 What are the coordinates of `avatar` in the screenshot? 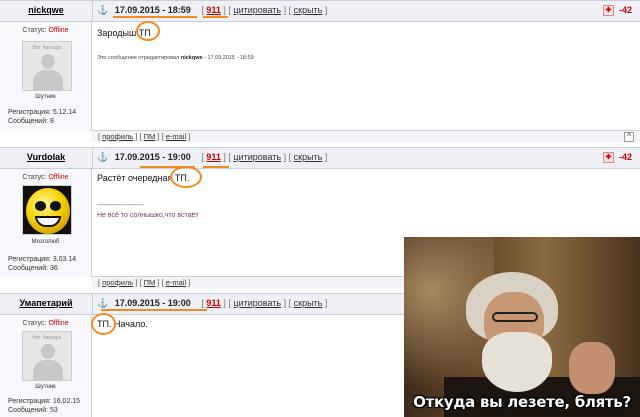 It's located at (47, 210).